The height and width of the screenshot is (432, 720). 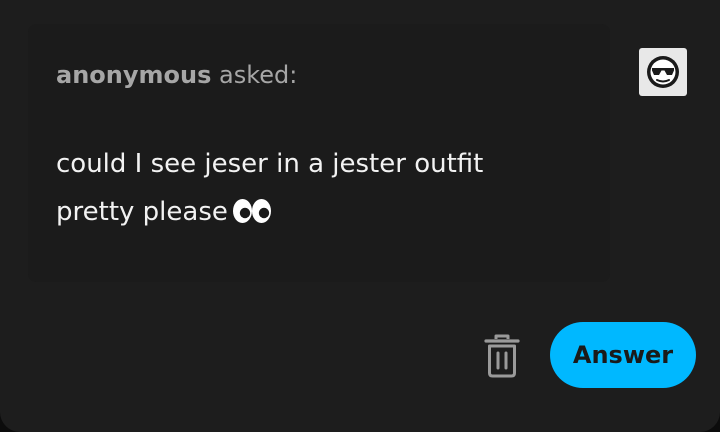 I want to click on avatar, so click(x=663, y=72).